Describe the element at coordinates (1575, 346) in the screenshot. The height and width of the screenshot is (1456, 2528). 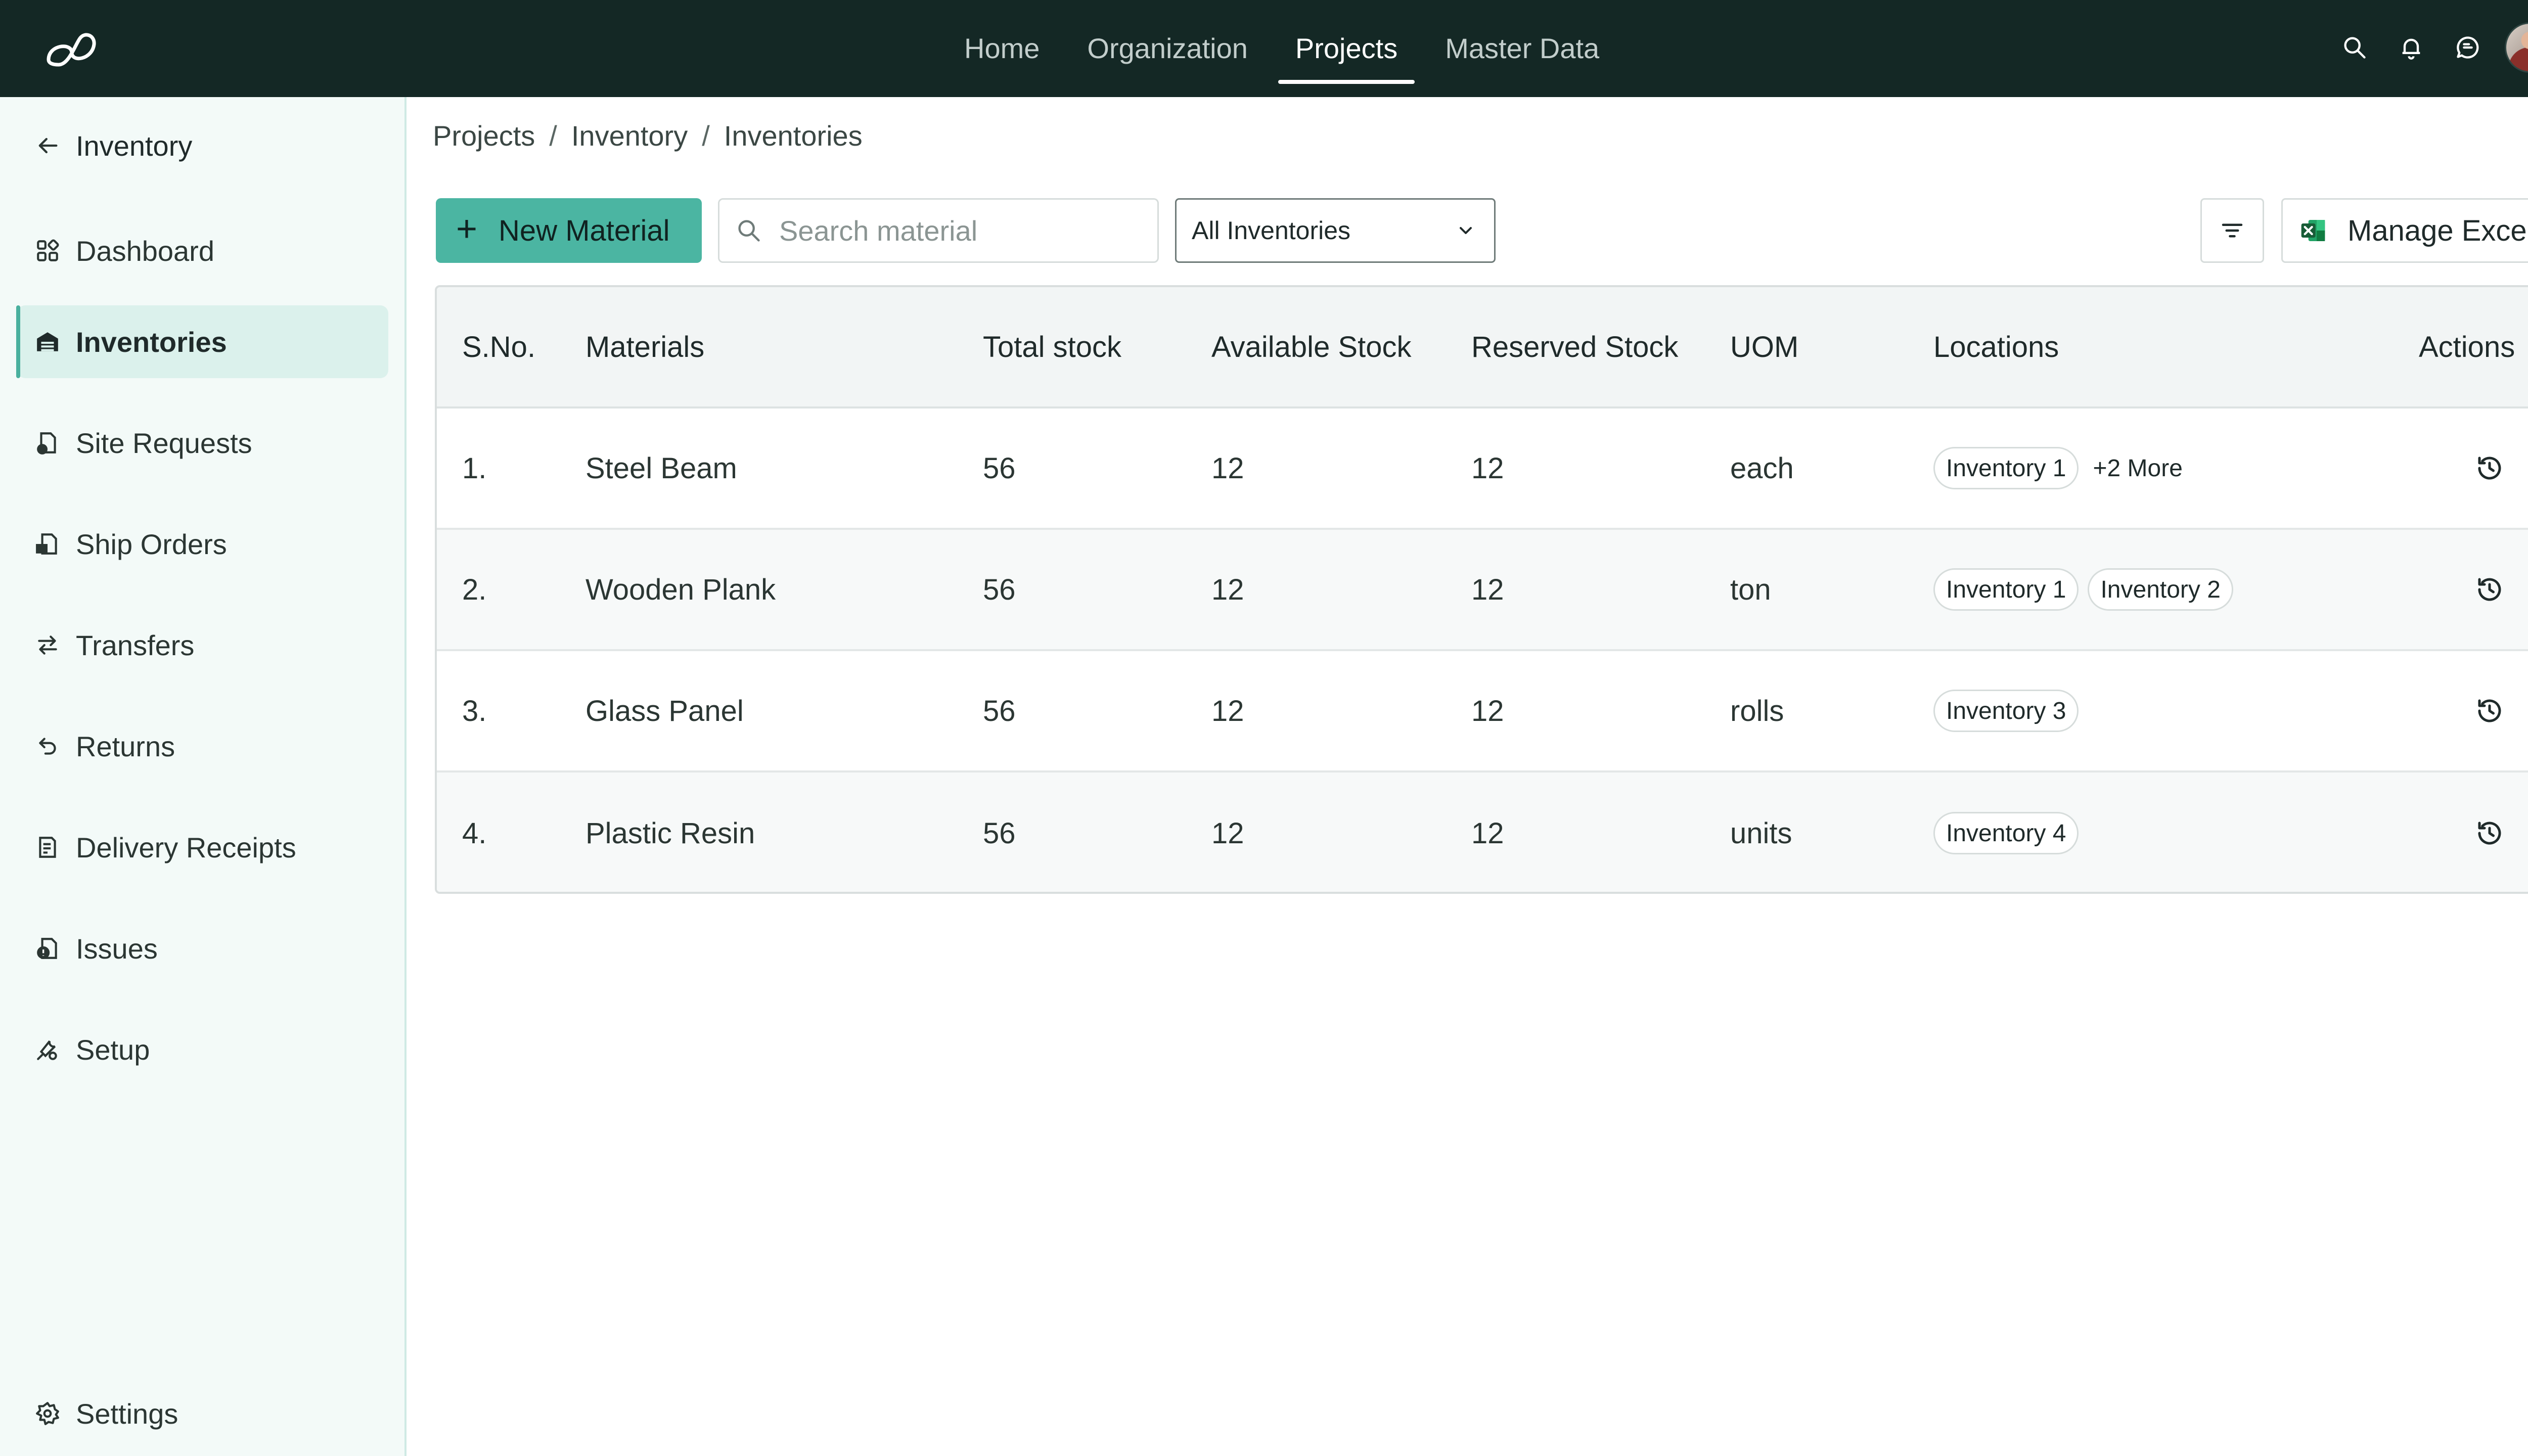
I see `header-reserved-stock: Reserved Stock` at that location.